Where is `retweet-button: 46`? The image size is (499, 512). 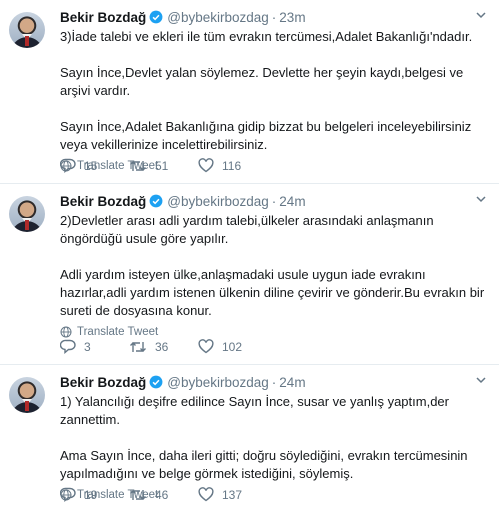
retweet-button: 46 is located at coordinates (163, 495).